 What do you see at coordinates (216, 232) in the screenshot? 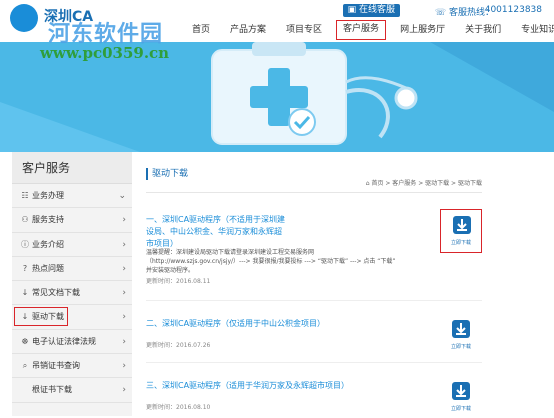
I see `driver-title-link: 一、深圳CA驱动程序（不适用于深圳建设局、中山公积金、华润万家和永辉超市项目）` at bounding box center [216, 232].